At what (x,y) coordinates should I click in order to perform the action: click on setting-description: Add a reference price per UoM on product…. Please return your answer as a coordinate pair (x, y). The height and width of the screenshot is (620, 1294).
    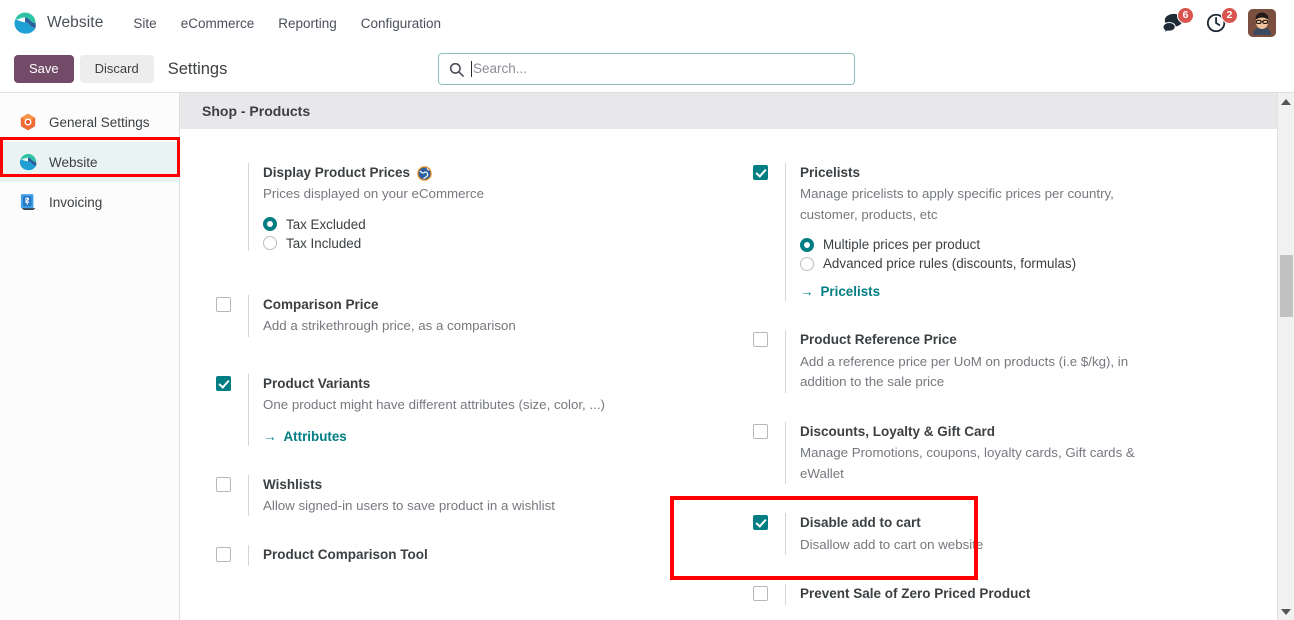
    Looking at the image, I should click on (964, 371).